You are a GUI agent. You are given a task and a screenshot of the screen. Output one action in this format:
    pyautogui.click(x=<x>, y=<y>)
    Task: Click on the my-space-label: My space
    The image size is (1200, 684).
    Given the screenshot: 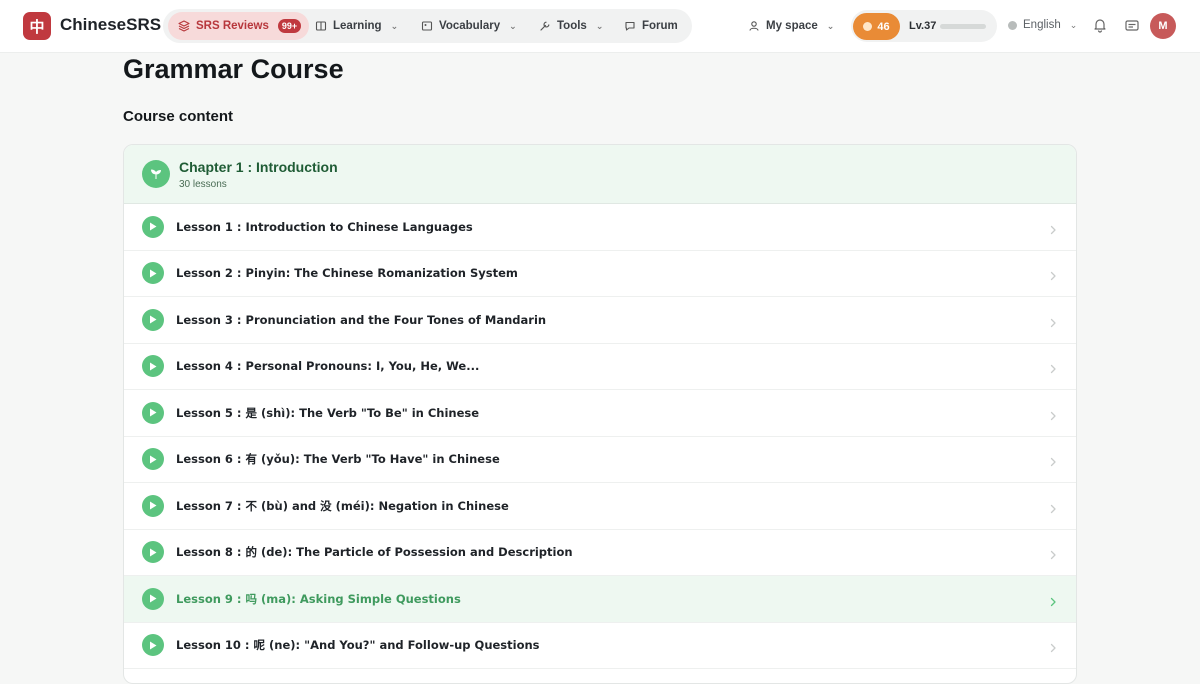 What is the action you would take?
    pyautogui.click(x=792, y=26)
    